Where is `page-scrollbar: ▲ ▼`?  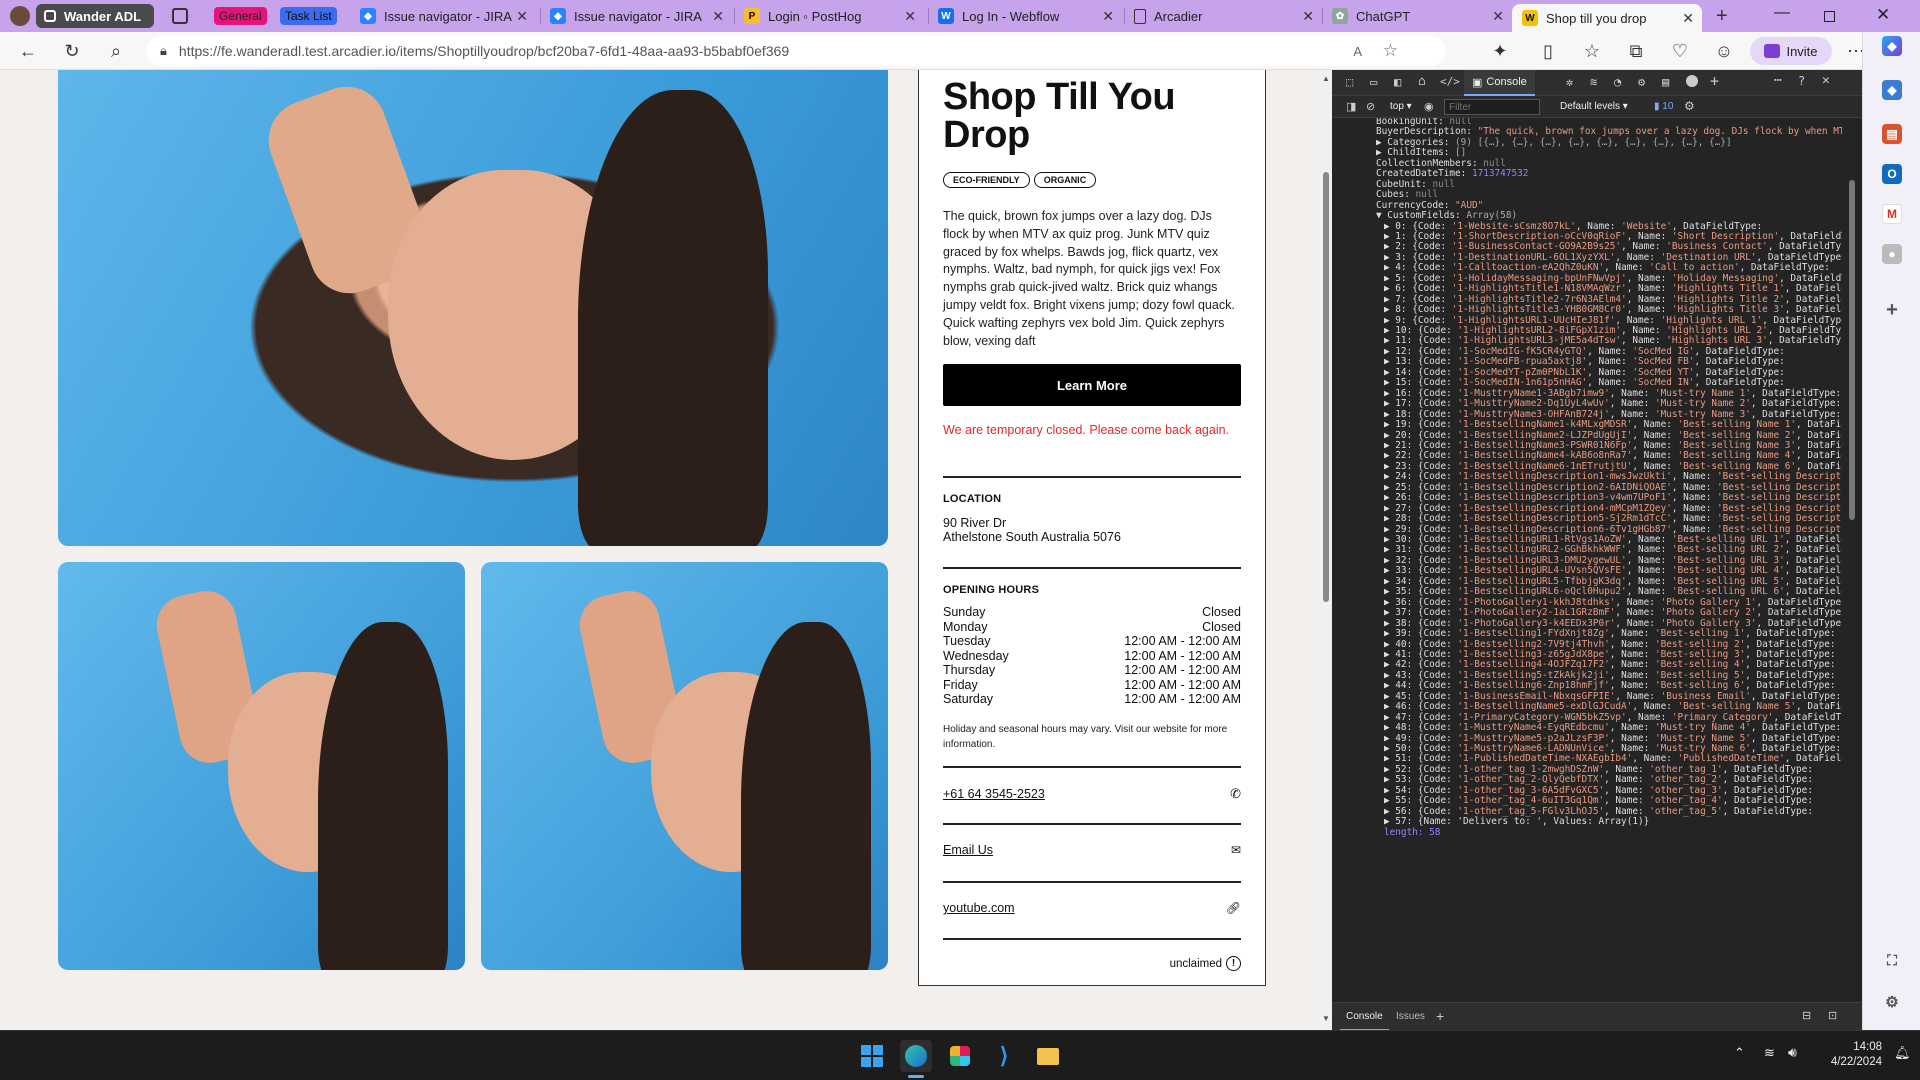
page-scrollbar: ▲ ▼ is located at coordinates (1326, 550).